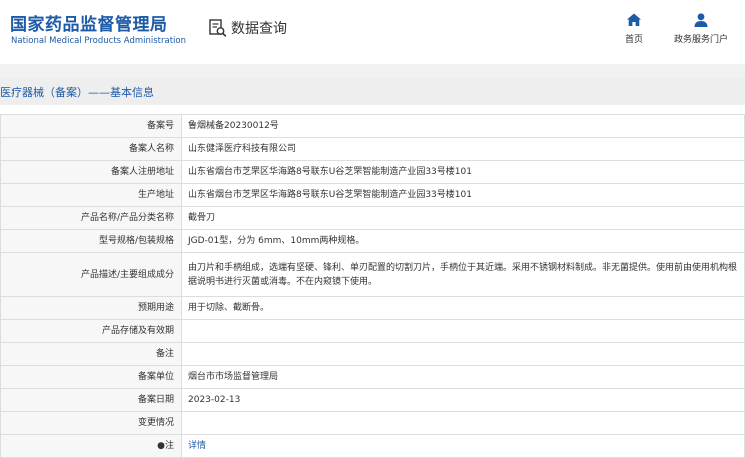 The width and height of the screenshot is (745, 458). I want to click on field-label: 备案单位, so click(91, 377).